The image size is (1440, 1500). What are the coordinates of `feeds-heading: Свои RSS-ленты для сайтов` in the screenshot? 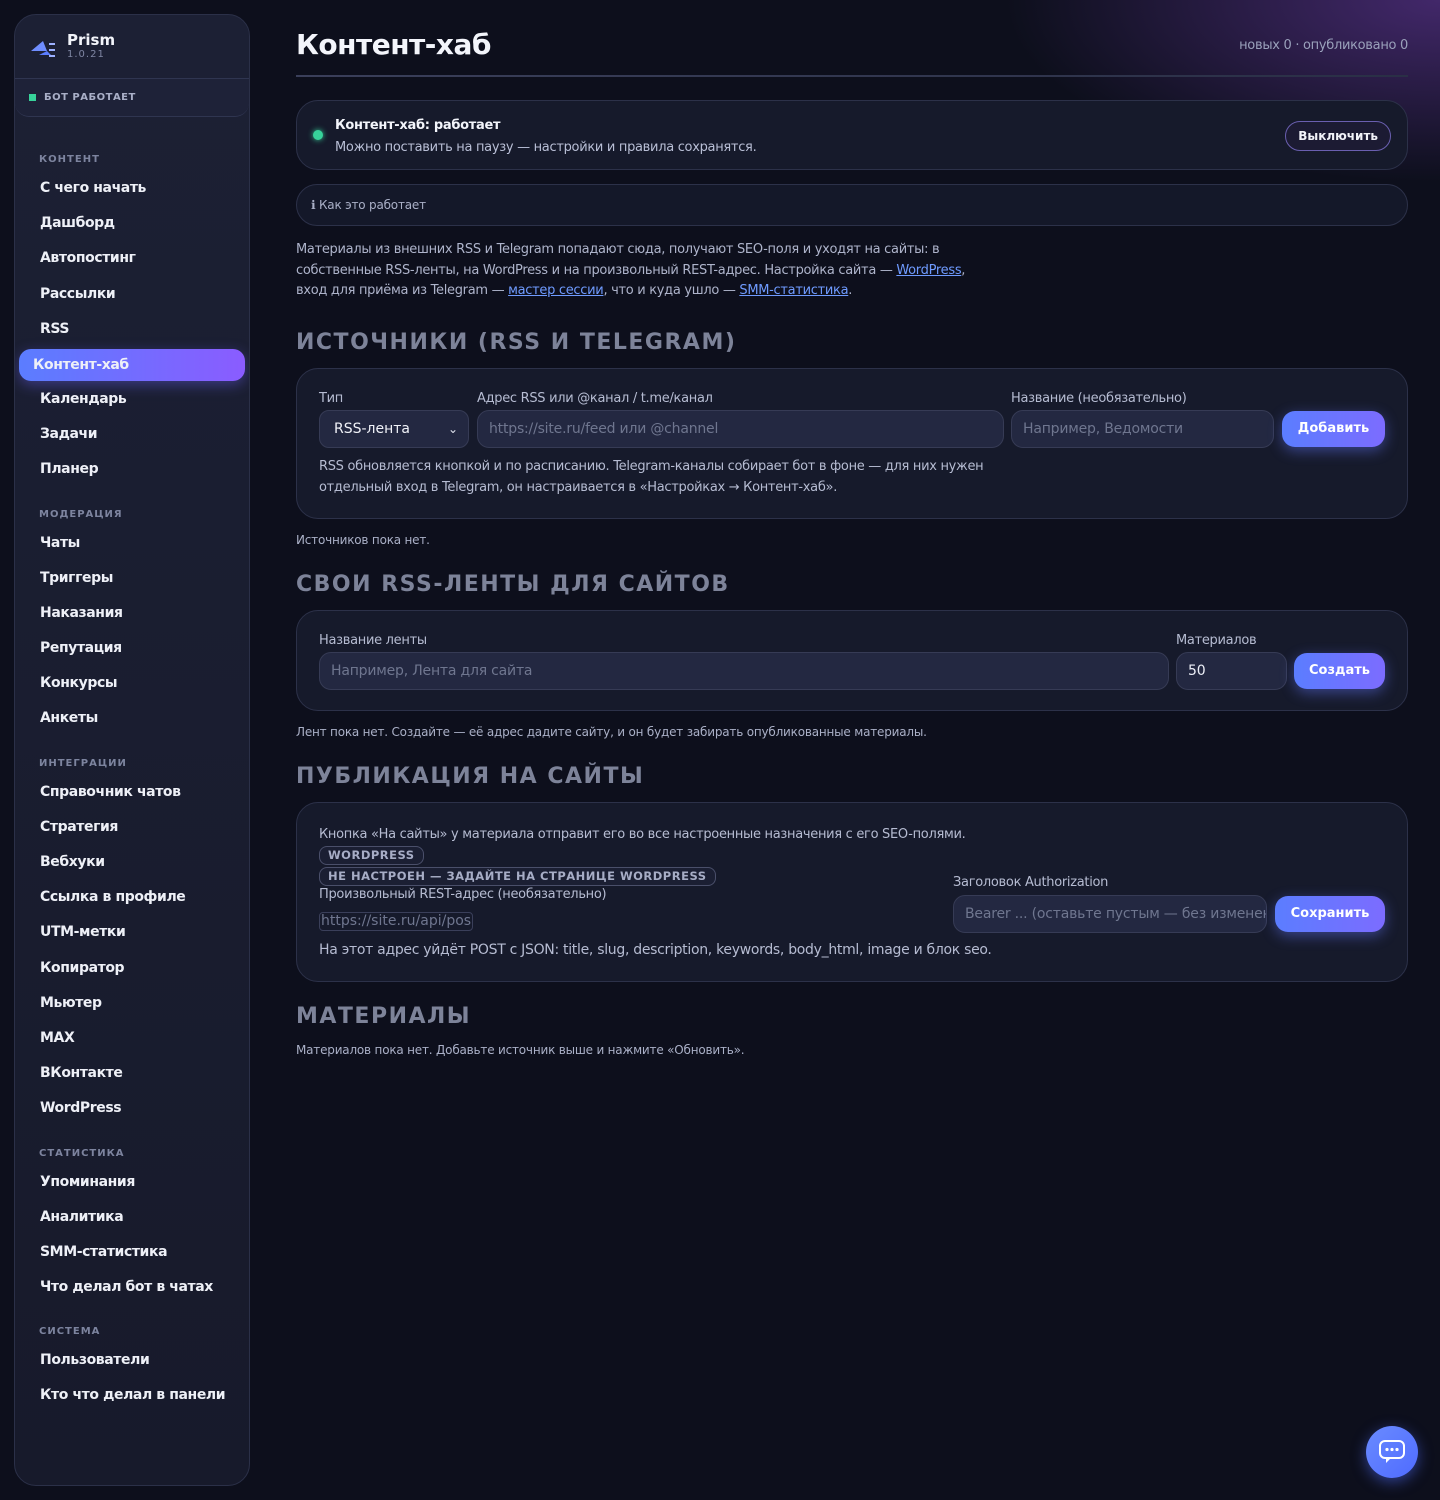 It's located at (513, 584).